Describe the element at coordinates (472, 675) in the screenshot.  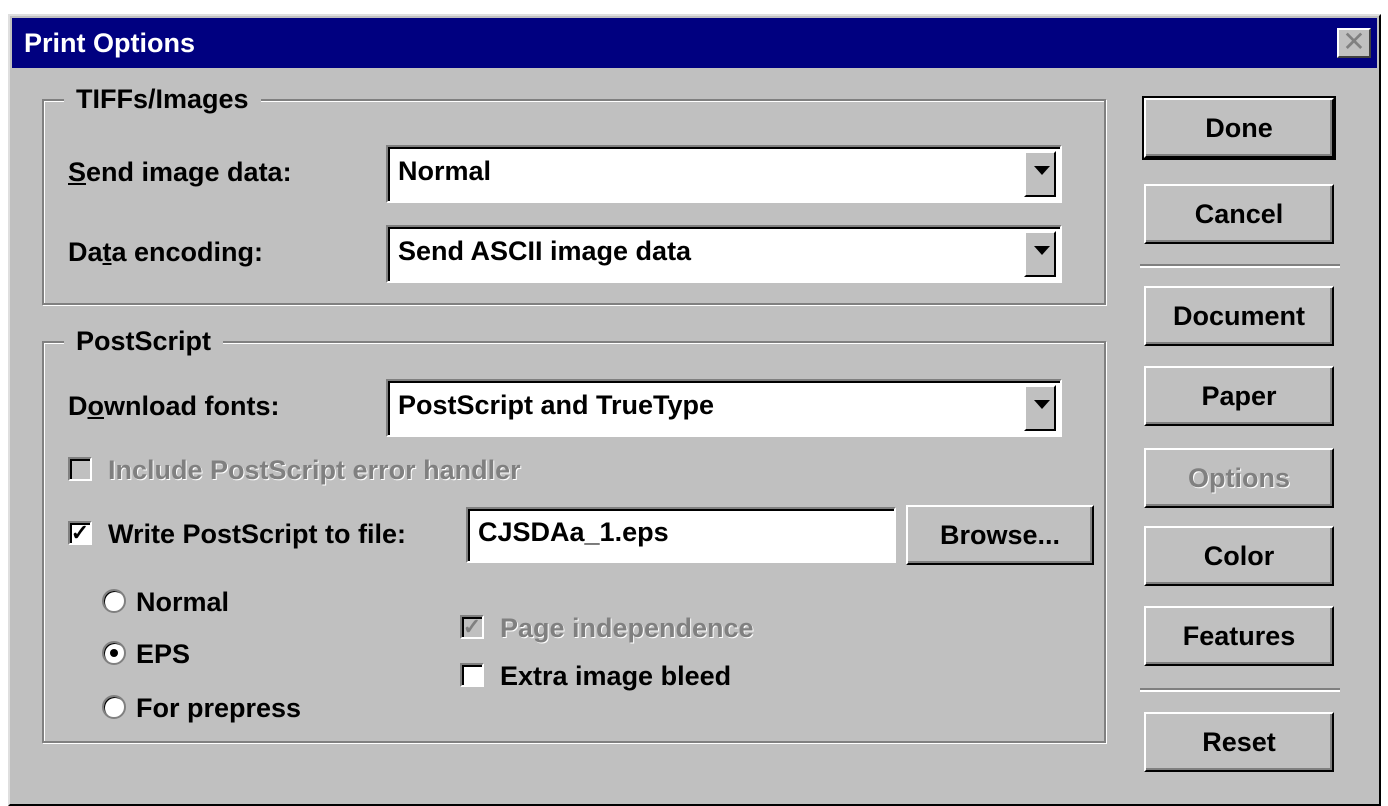
I see `extra-bleed-checkbox` at that location.